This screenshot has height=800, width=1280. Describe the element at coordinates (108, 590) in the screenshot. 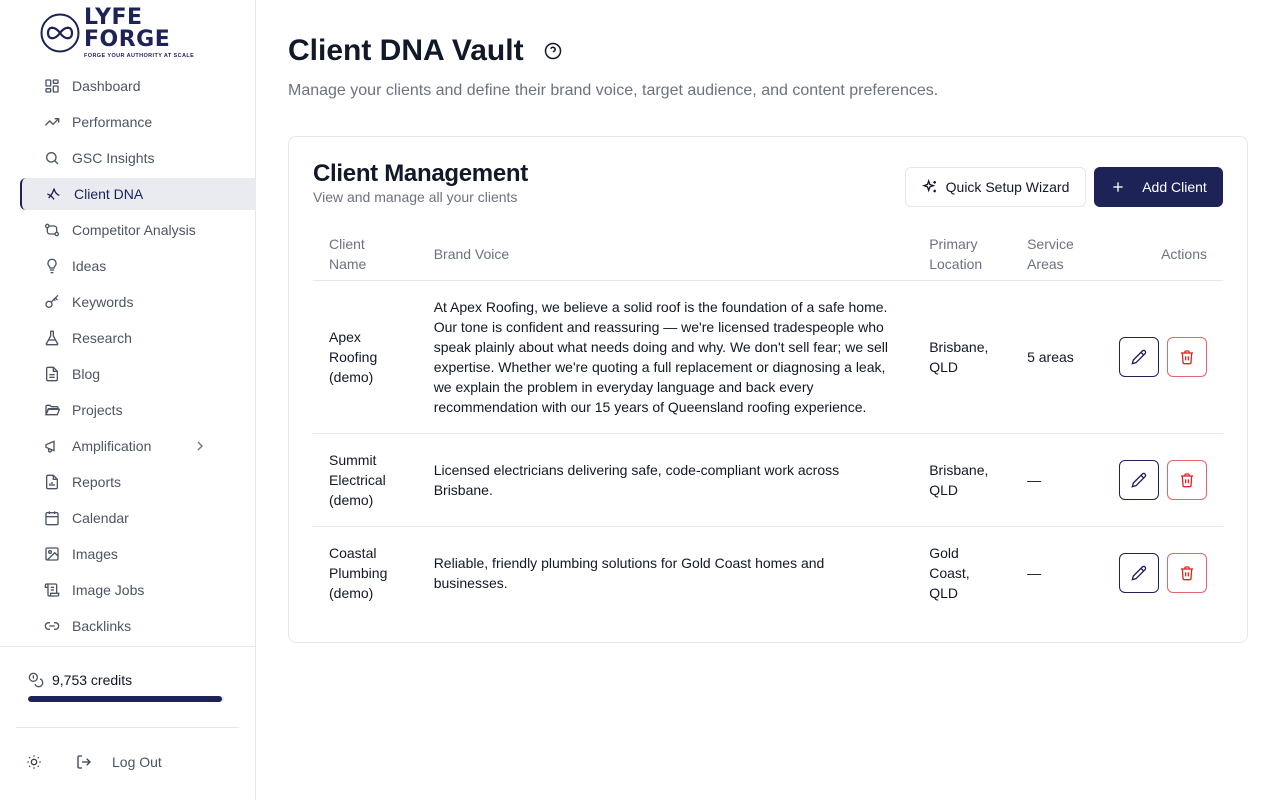

I see `sidebar-item-label: Image Jobs` at that location.